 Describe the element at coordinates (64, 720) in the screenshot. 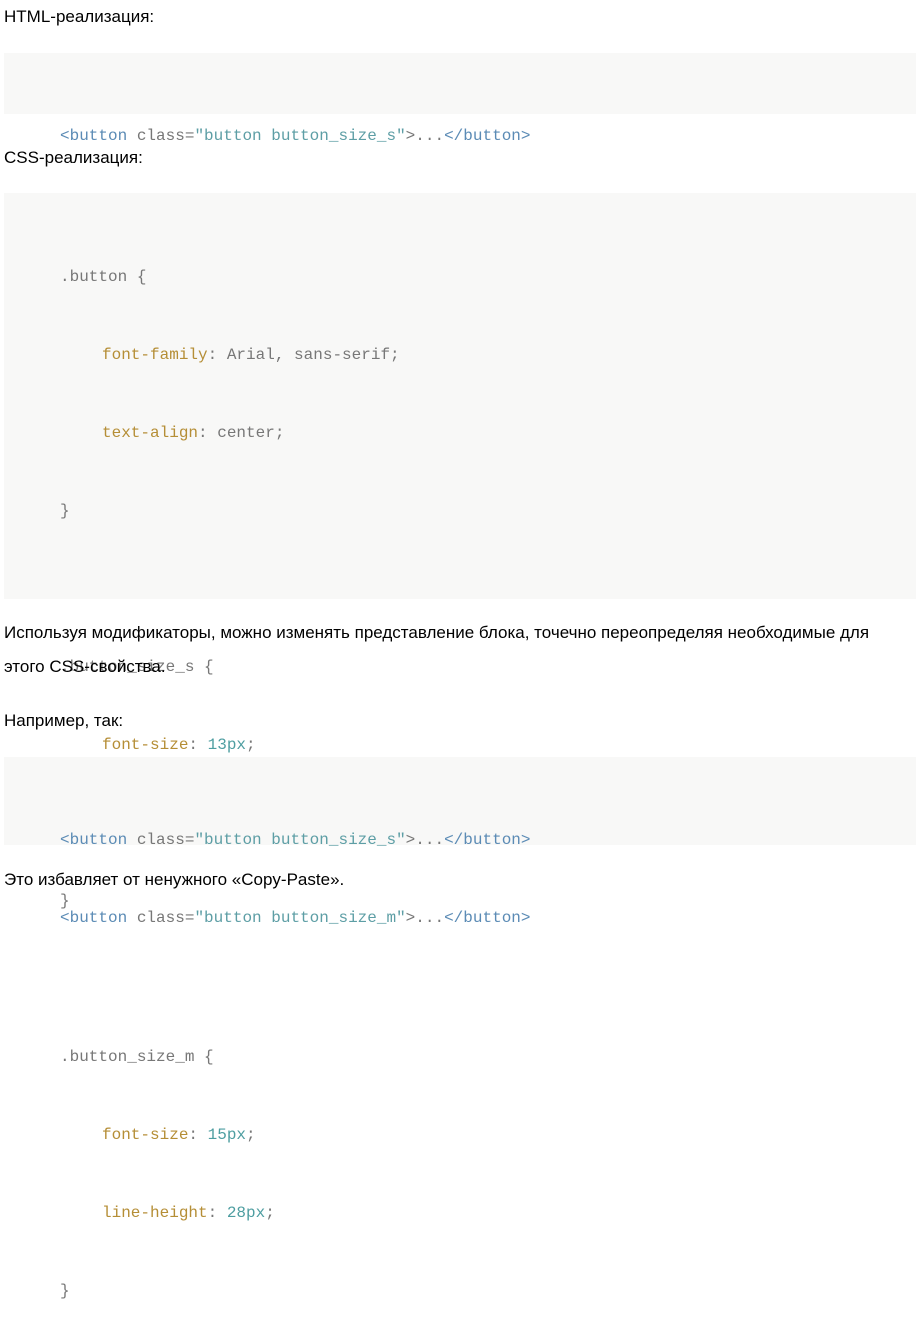

I see `example-heading: Например, так:` at that location.